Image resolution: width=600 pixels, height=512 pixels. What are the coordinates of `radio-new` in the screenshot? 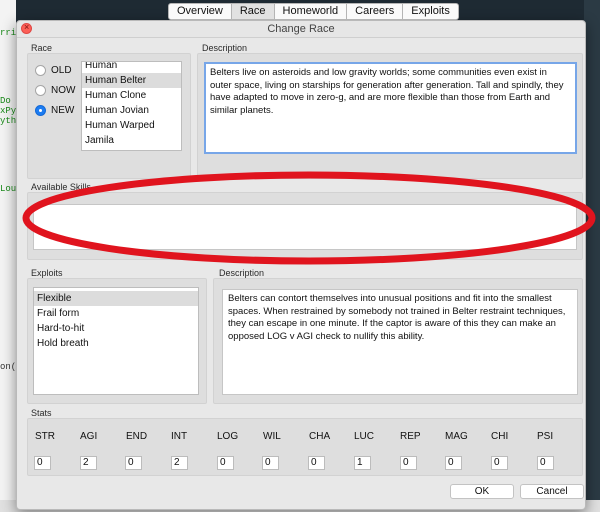 It's located at (40, 110).